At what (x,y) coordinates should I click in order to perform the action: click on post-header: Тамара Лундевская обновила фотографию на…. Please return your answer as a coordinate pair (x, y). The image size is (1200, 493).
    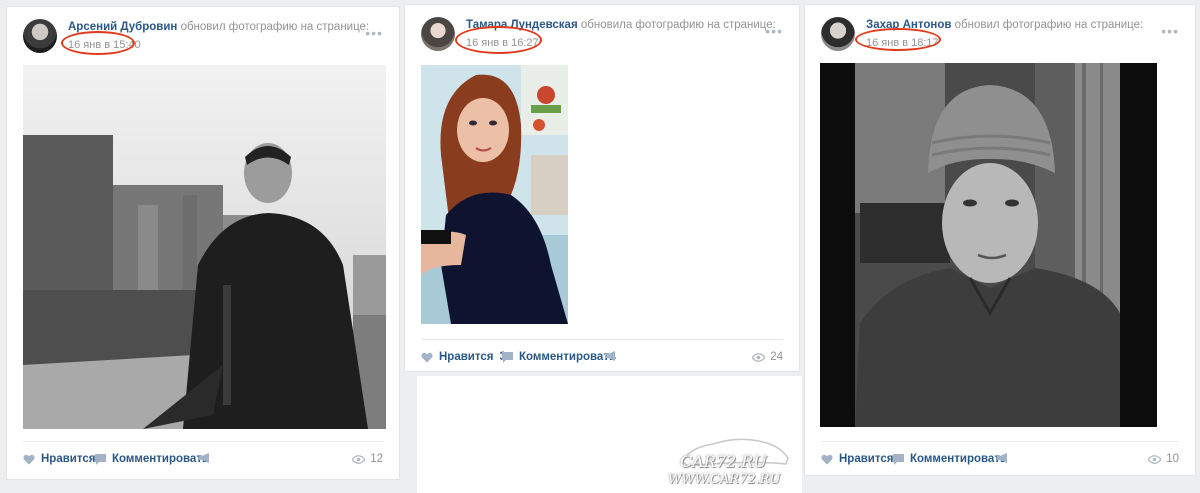
    Looking at the image, I should click on (602, 37).